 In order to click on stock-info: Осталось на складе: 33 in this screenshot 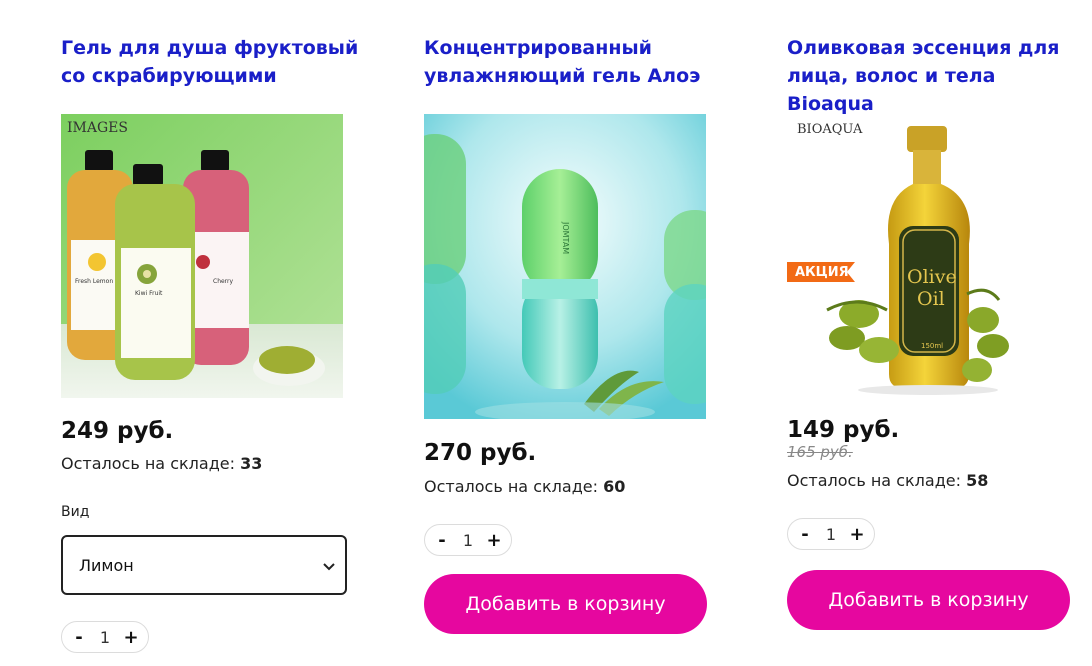, I will do `click(161, 463)`.